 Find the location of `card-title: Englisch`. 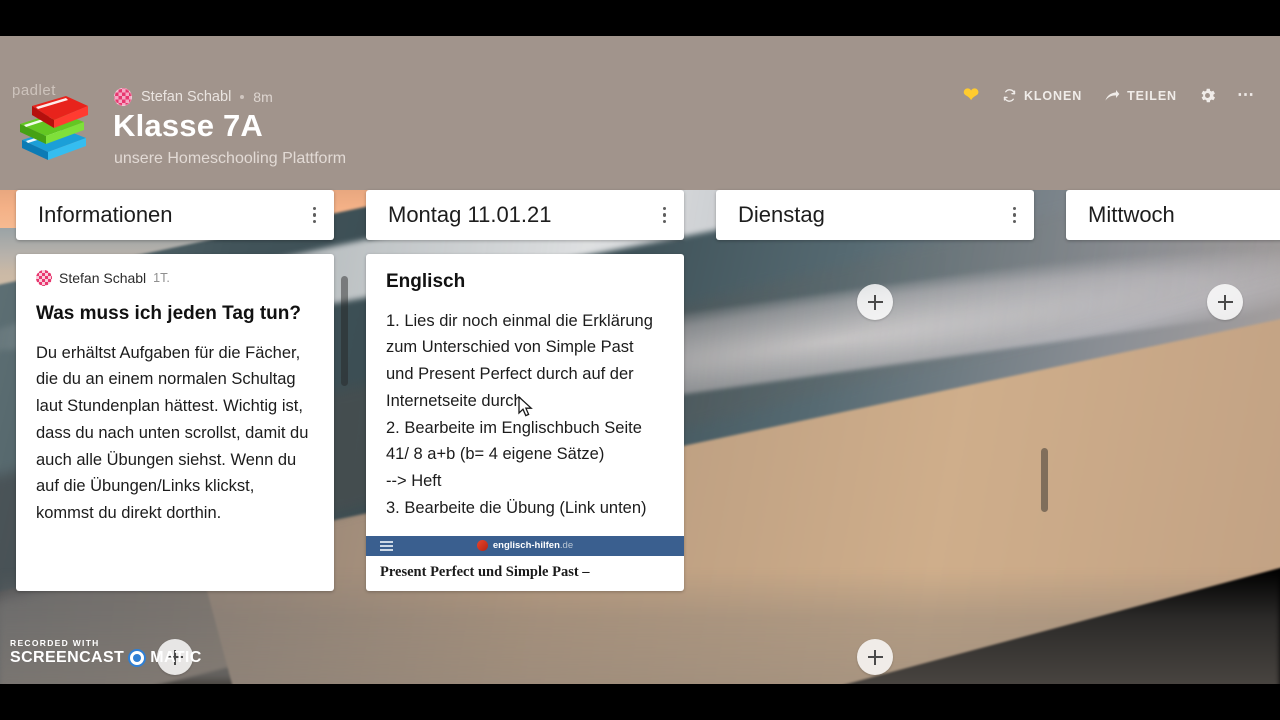

card-title: Englisch is located at coordinates (426, 281).